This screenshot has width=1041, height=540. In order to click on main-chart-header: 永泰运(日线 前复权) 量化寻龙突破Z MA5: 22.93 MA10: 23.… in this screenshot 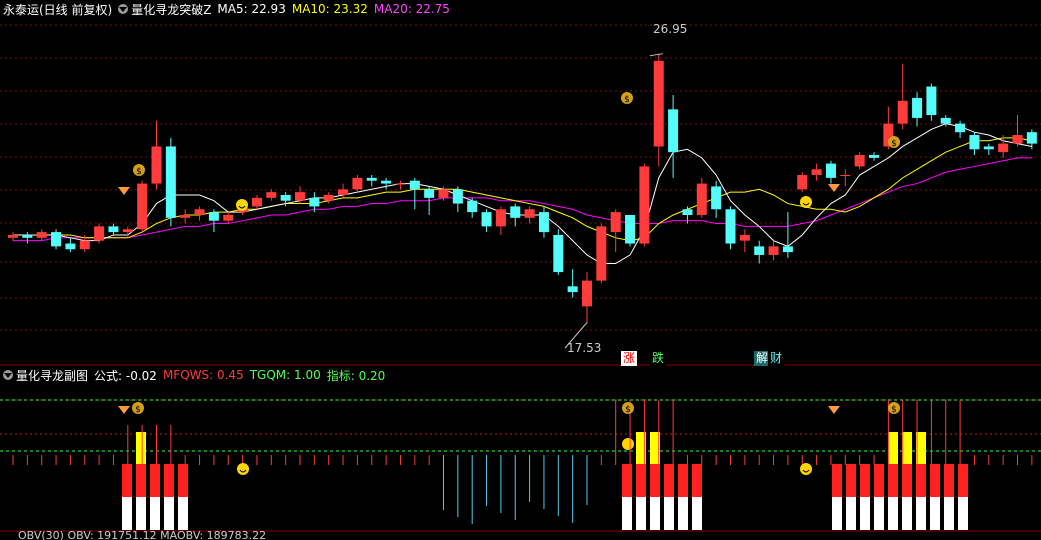, I will do `click(228, 9)`.